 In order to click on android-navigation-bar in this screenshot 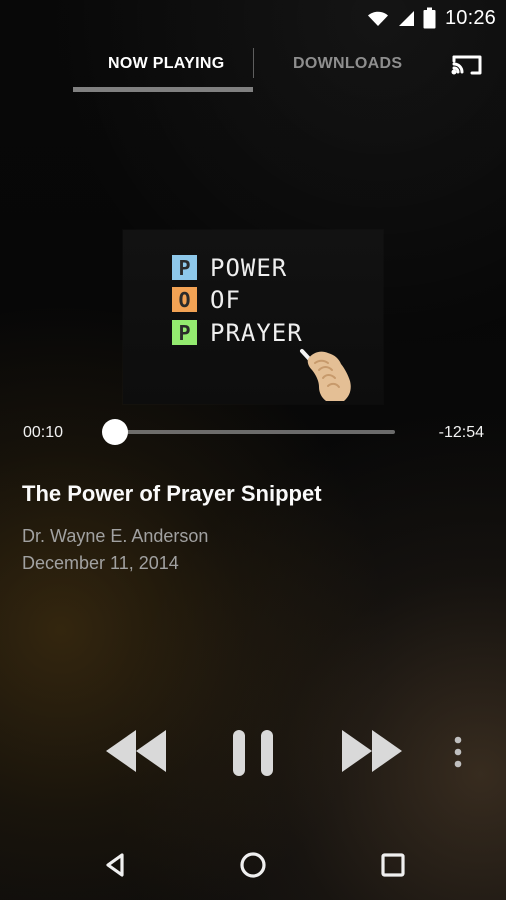, I will do `click(253, 866)`.